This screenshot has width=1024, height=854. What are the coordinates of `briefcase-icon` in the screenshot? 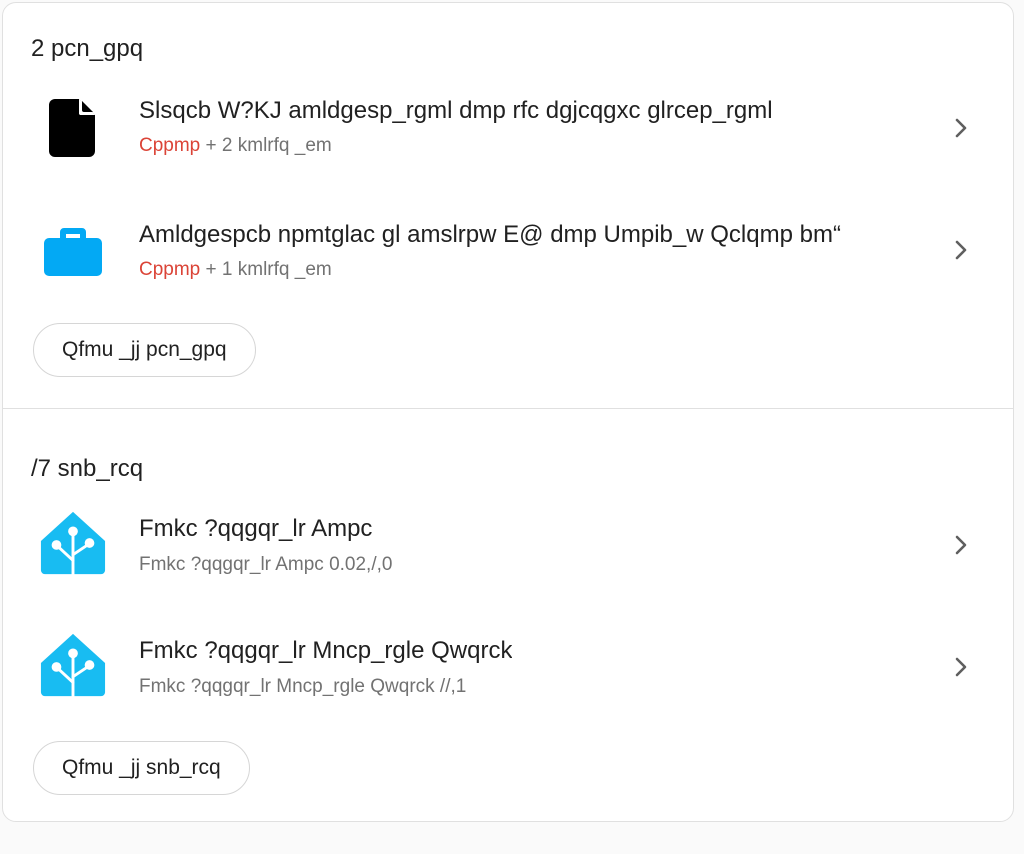 It's located at (73, 251).